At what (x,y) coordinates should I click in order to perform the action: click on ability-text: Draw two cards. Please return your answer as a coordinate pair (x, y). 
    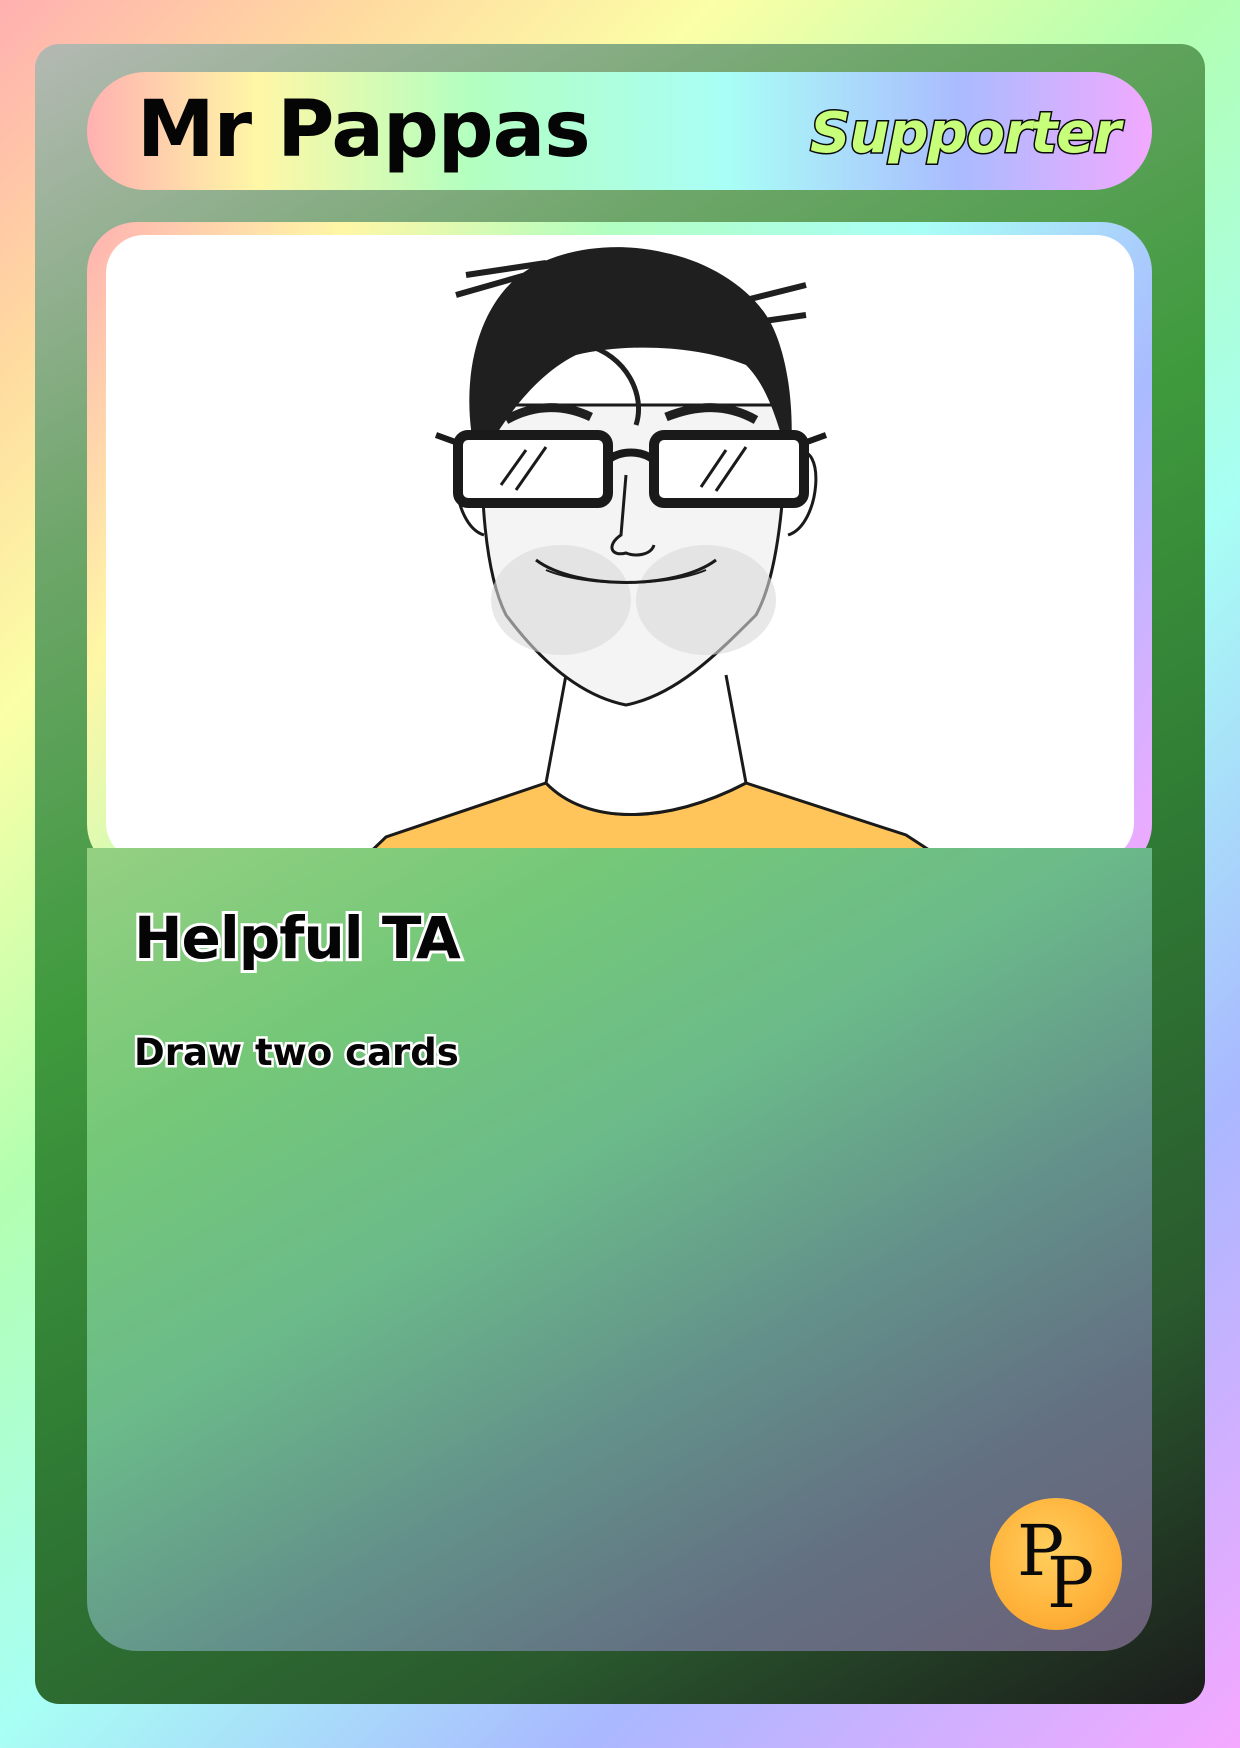
    Looking at the image, I should click on (297, 1053).